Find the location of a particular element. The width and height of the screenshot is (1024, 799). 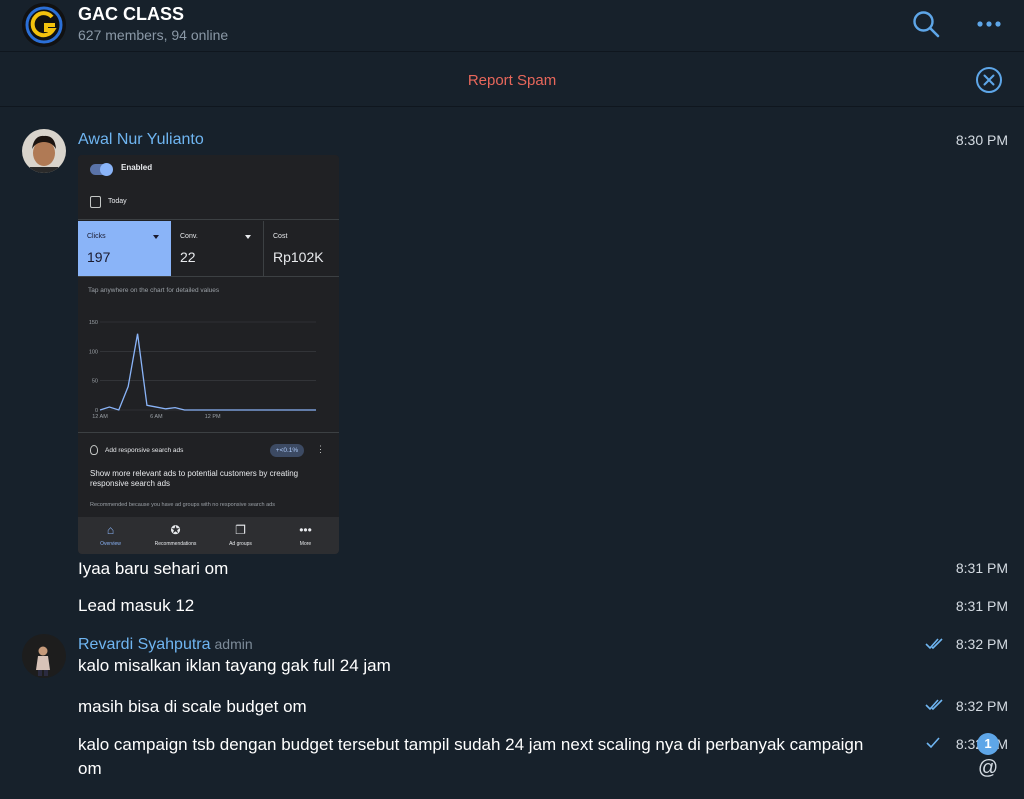

ad-groups-icon: ❐ is located at coordinates (240, 530).